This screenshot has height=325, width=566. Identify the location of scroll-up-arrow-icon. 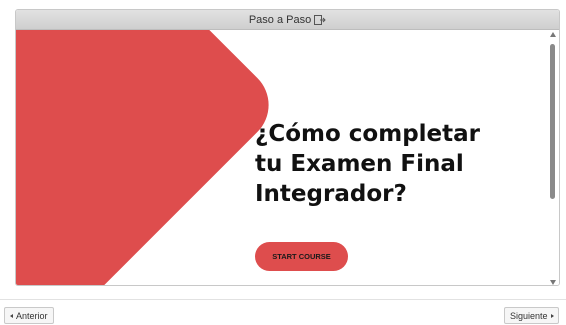
(553, 34).